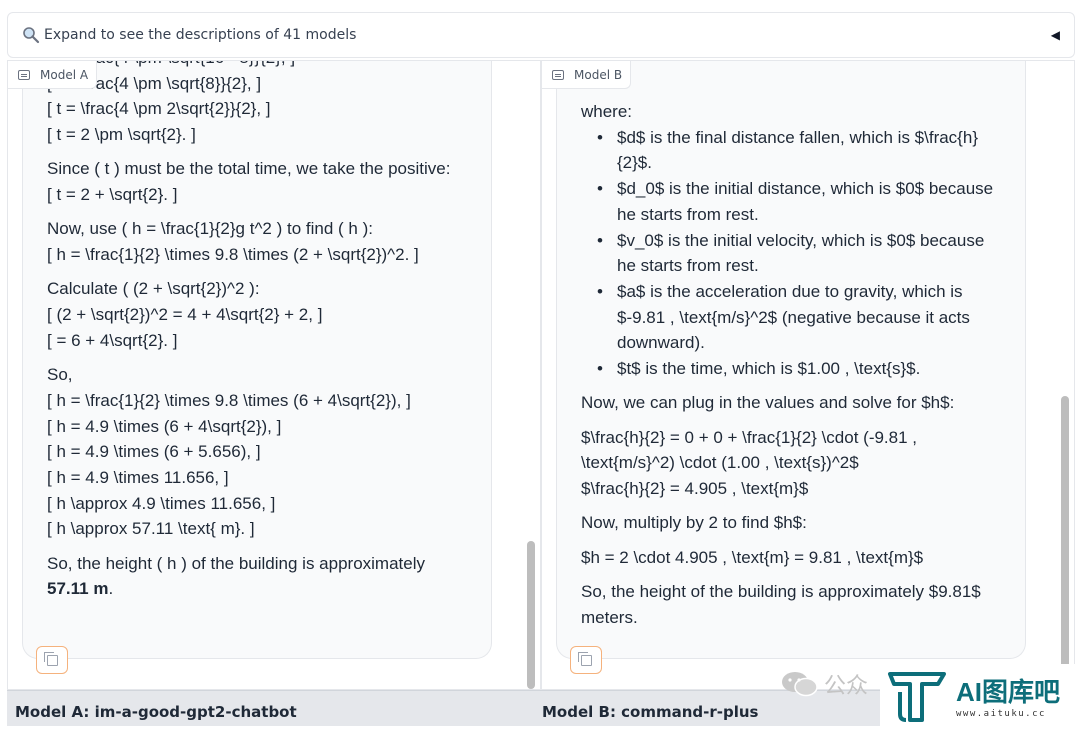  I want to click on message-line: [ t = \frac{4 \pm 2\sqrt{2}}{2}, ], so click(159, 109).